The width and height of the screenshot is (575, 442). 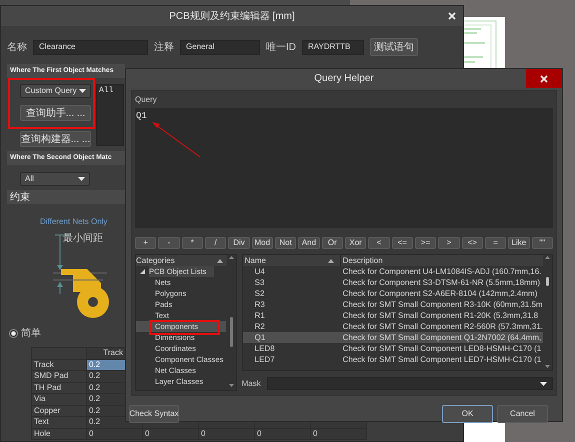 I want to click on description-cell-text: Check for SMT Small Component LED7-HSMH-C170 (1, so click(x=442, y=359).